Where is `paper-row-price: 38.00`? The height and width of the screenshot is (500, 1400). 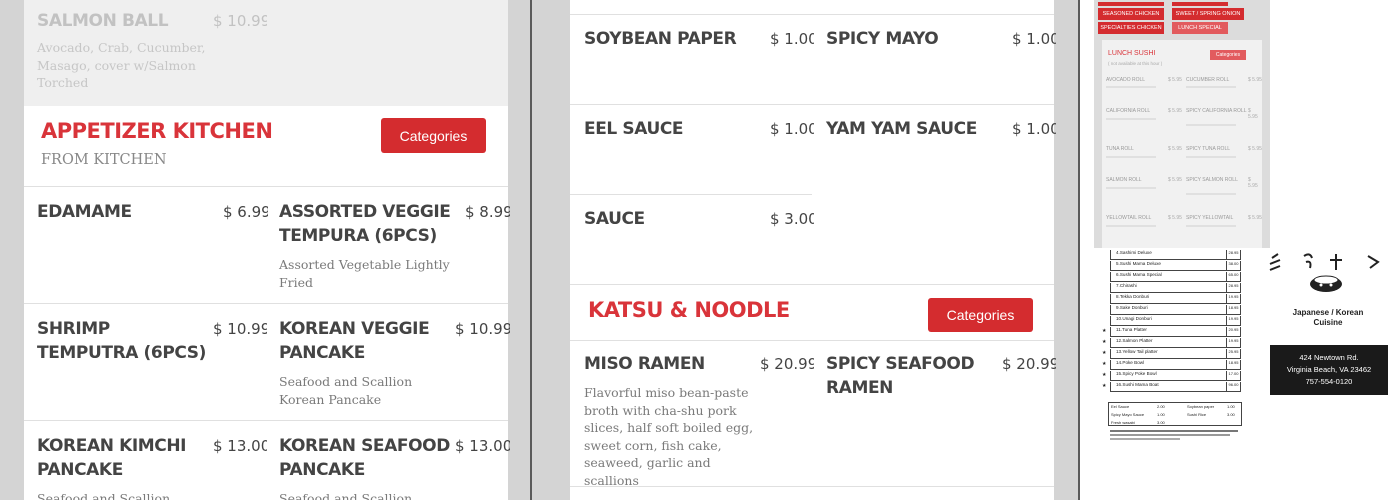
paper-row-price: 38.00 is located at coordinates (1233, 265).